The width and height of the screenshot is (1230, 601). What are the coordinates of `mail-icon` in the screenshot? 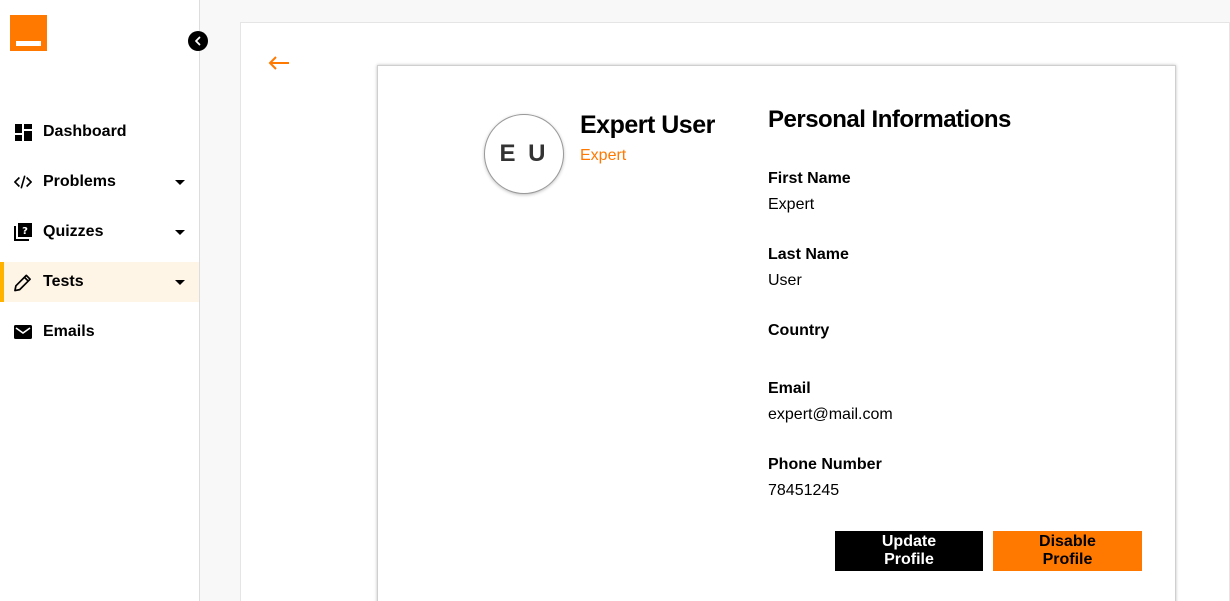 It's located at (23, 332).